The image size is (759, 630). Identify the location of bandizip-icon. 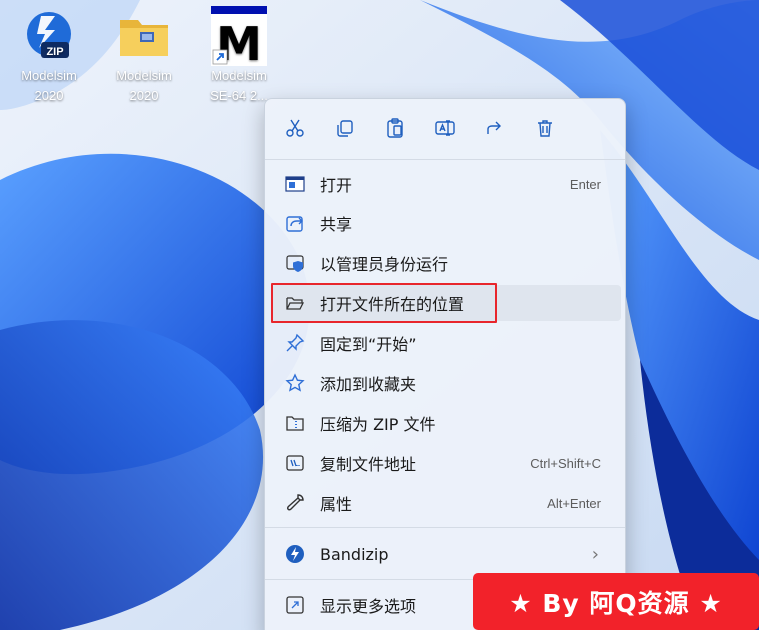
(295, 554).